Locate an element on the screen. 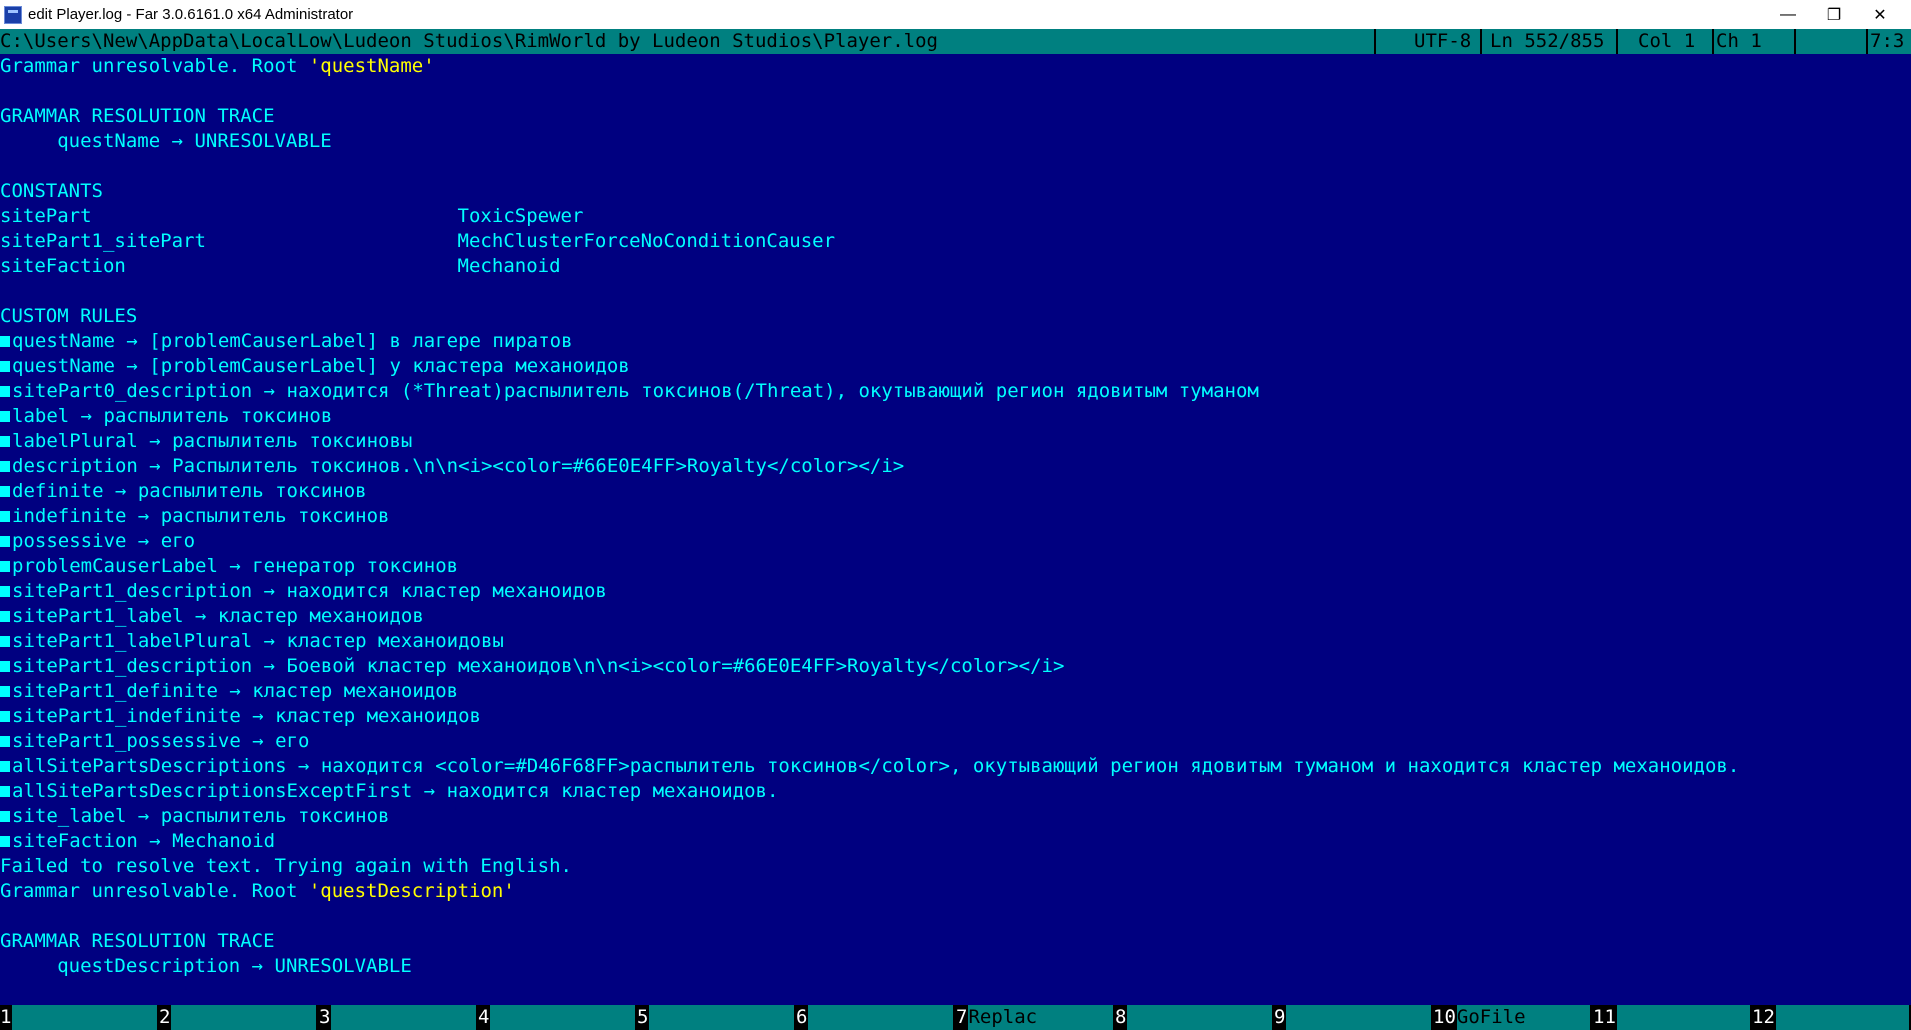  function-key-f5: 5 is located at coordinates (715, 1017).